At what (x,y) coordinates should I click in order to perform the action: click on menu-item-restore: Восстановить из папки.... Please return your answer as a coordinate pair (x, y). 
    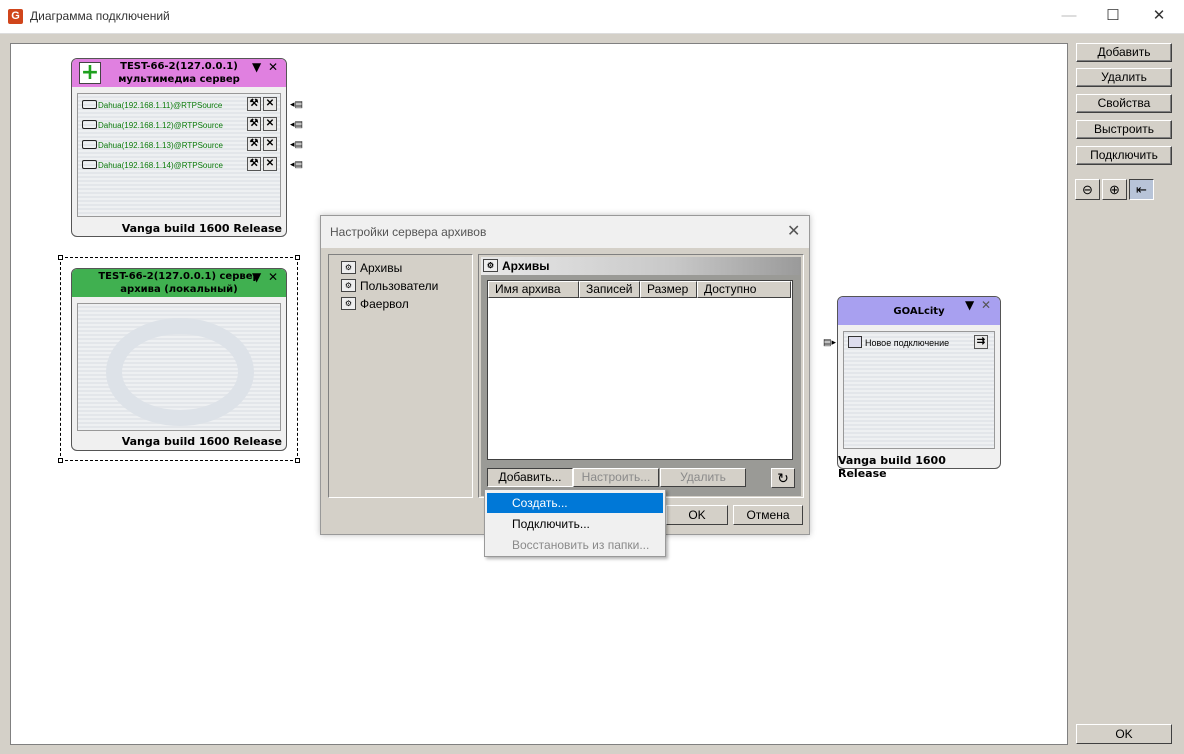
    Looking at the image, I should click on (575, 545).